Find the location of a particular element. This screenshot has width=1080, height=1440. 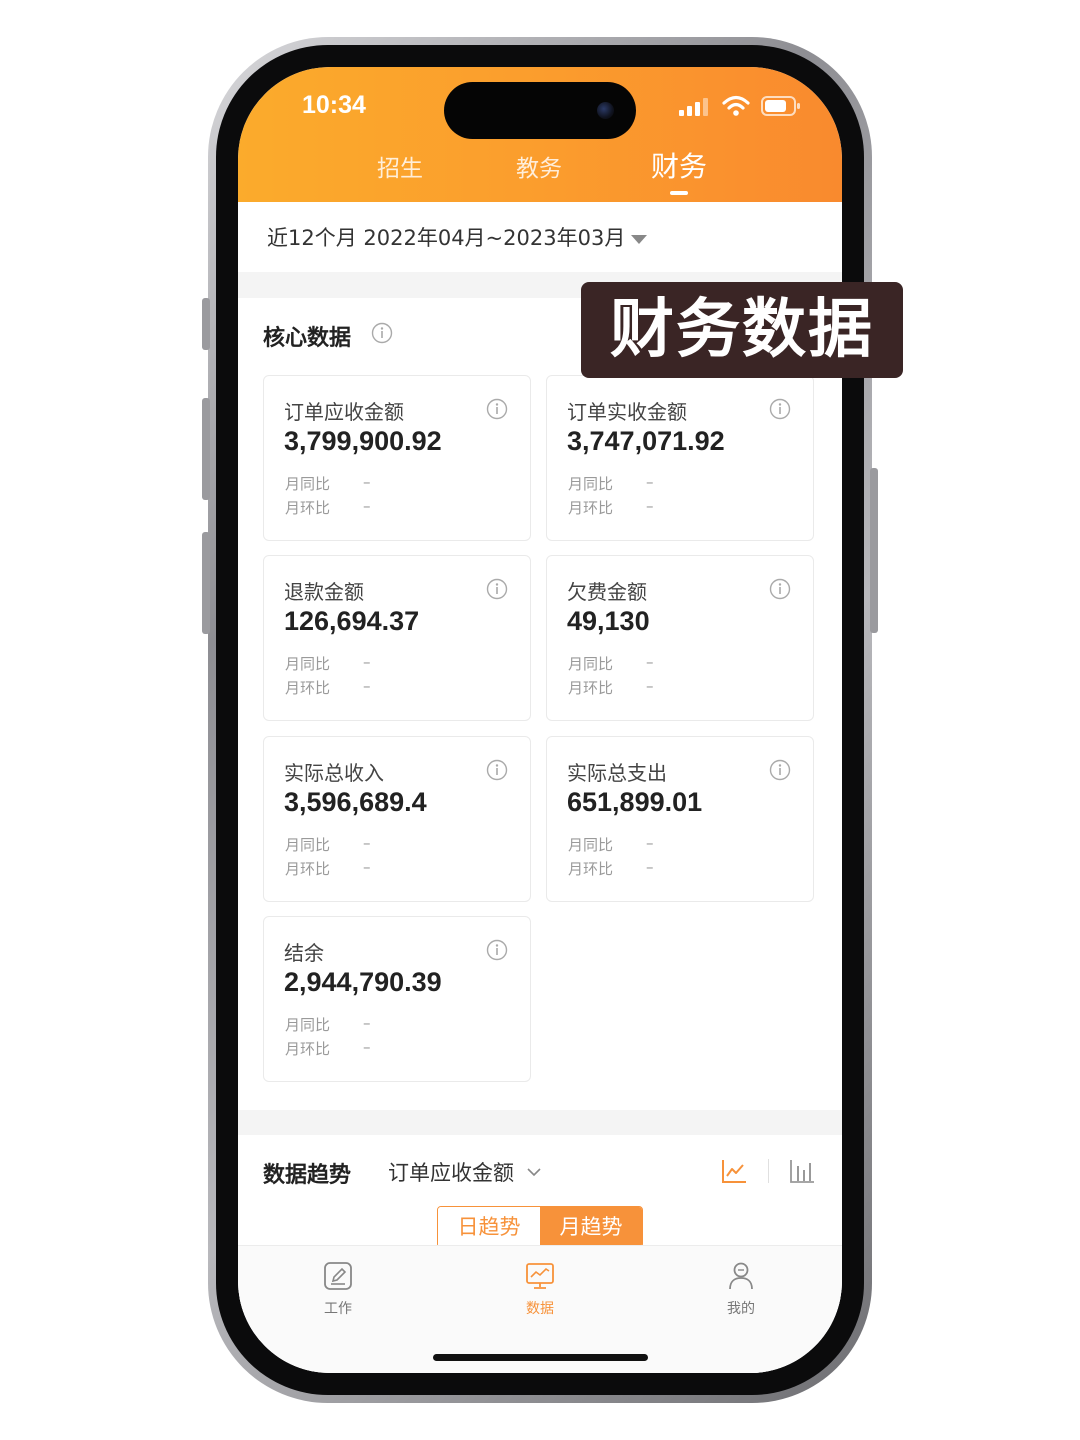

nav-work: 工作 is located at coordinates (338, 1289).